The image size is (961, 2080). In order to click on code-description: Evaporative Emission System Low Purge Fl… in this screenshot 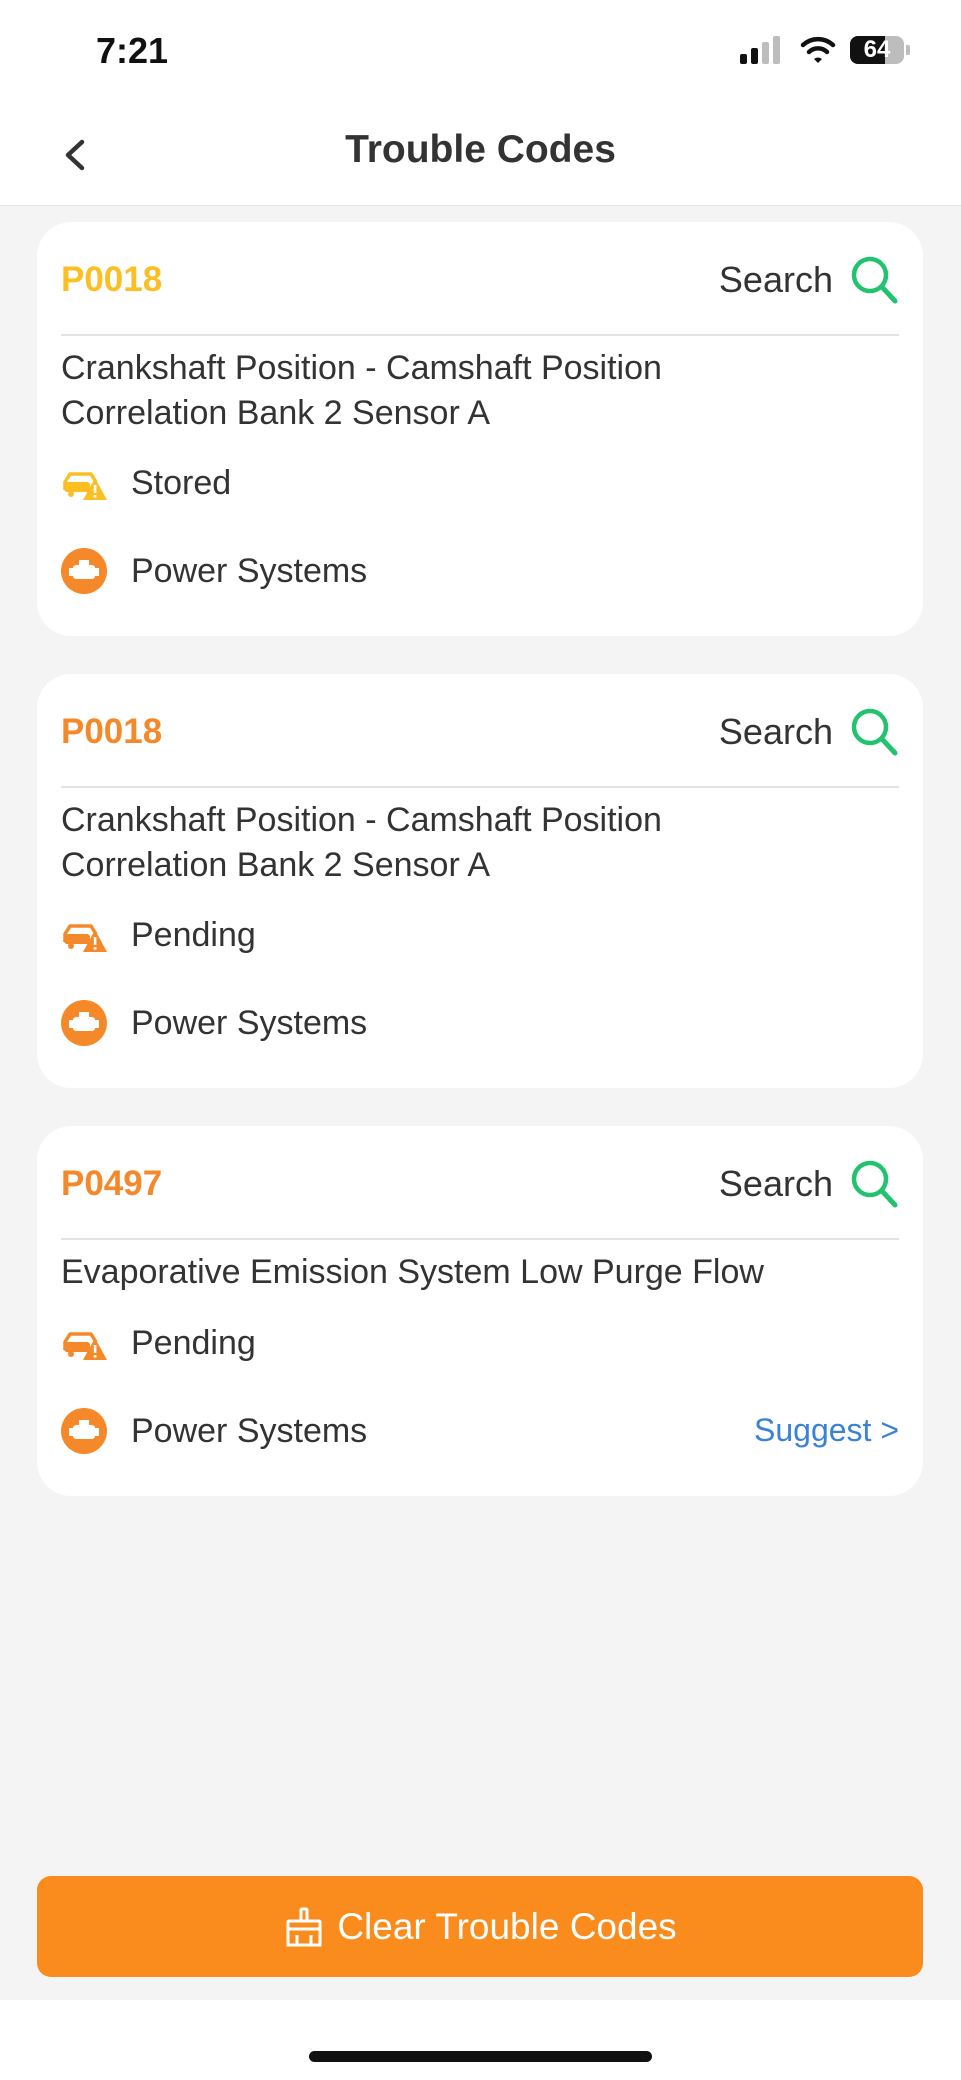, I will do `click(412, 1272)`.